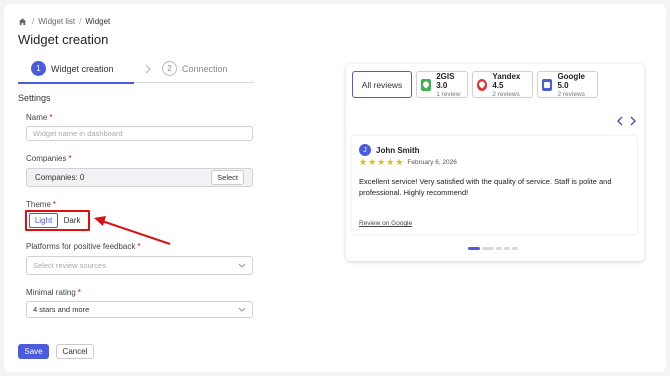  I want to click on theme-label-text: Theme, so click(38, 204).